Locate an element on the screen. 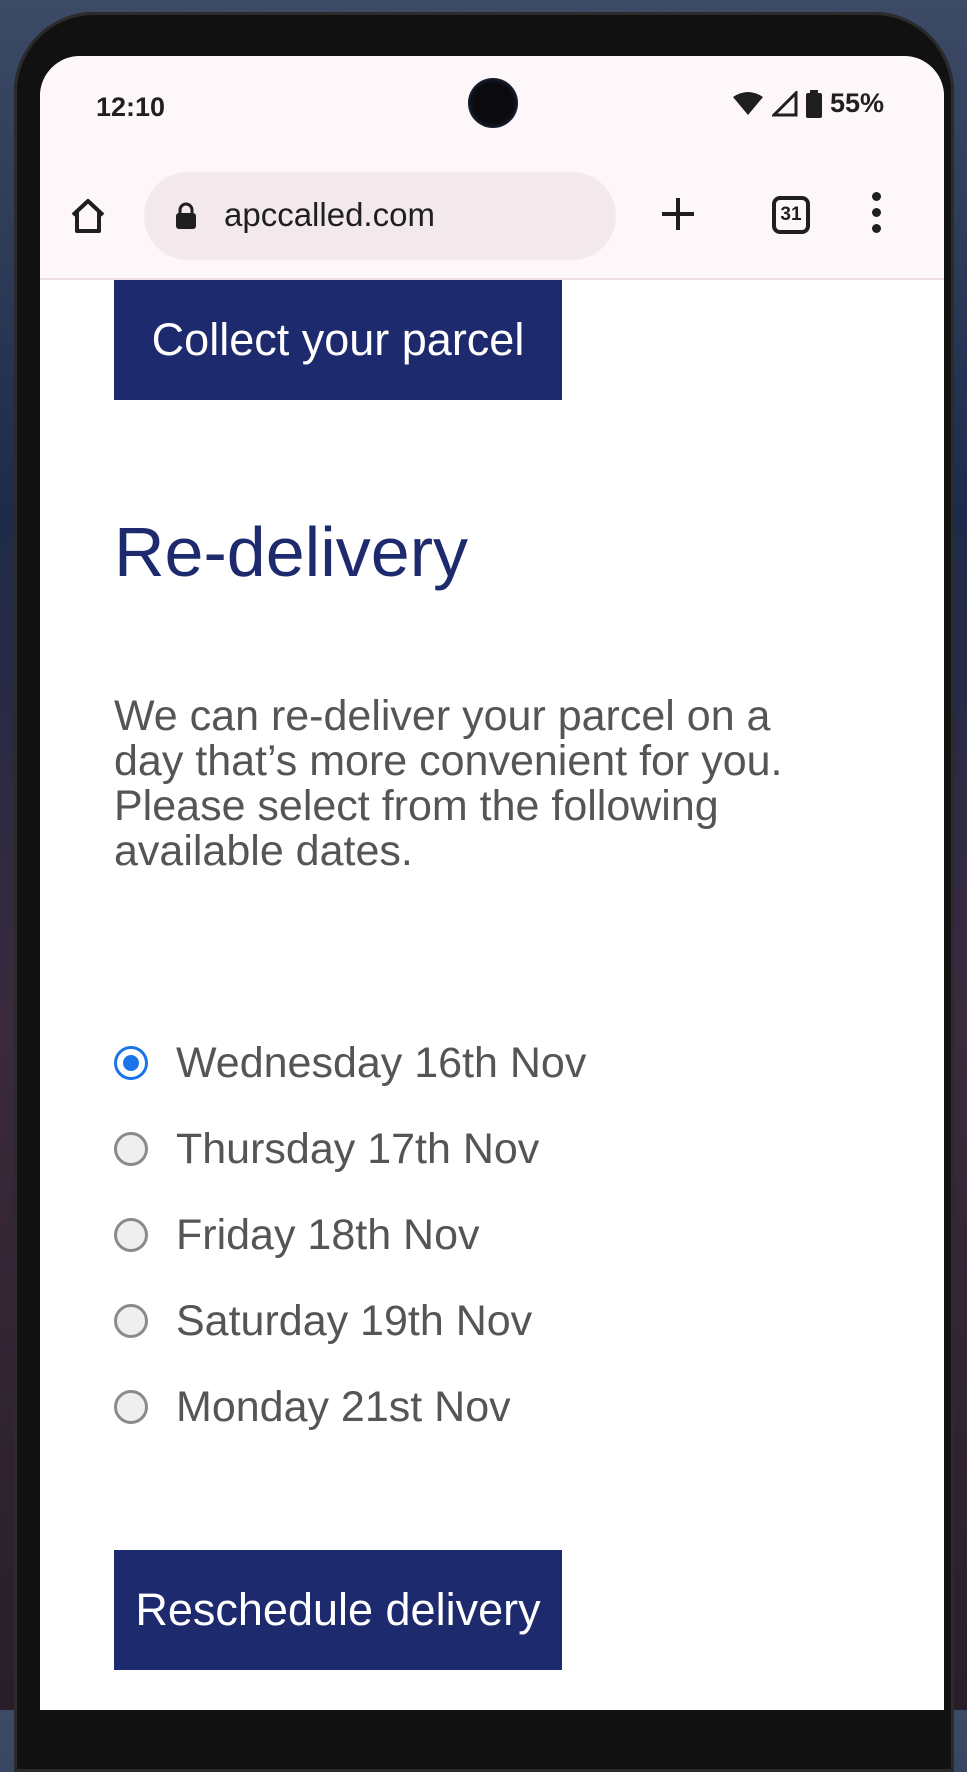 The image size is (967, 1772). url-text: apccalled.com is located at coordinates (329, 214).